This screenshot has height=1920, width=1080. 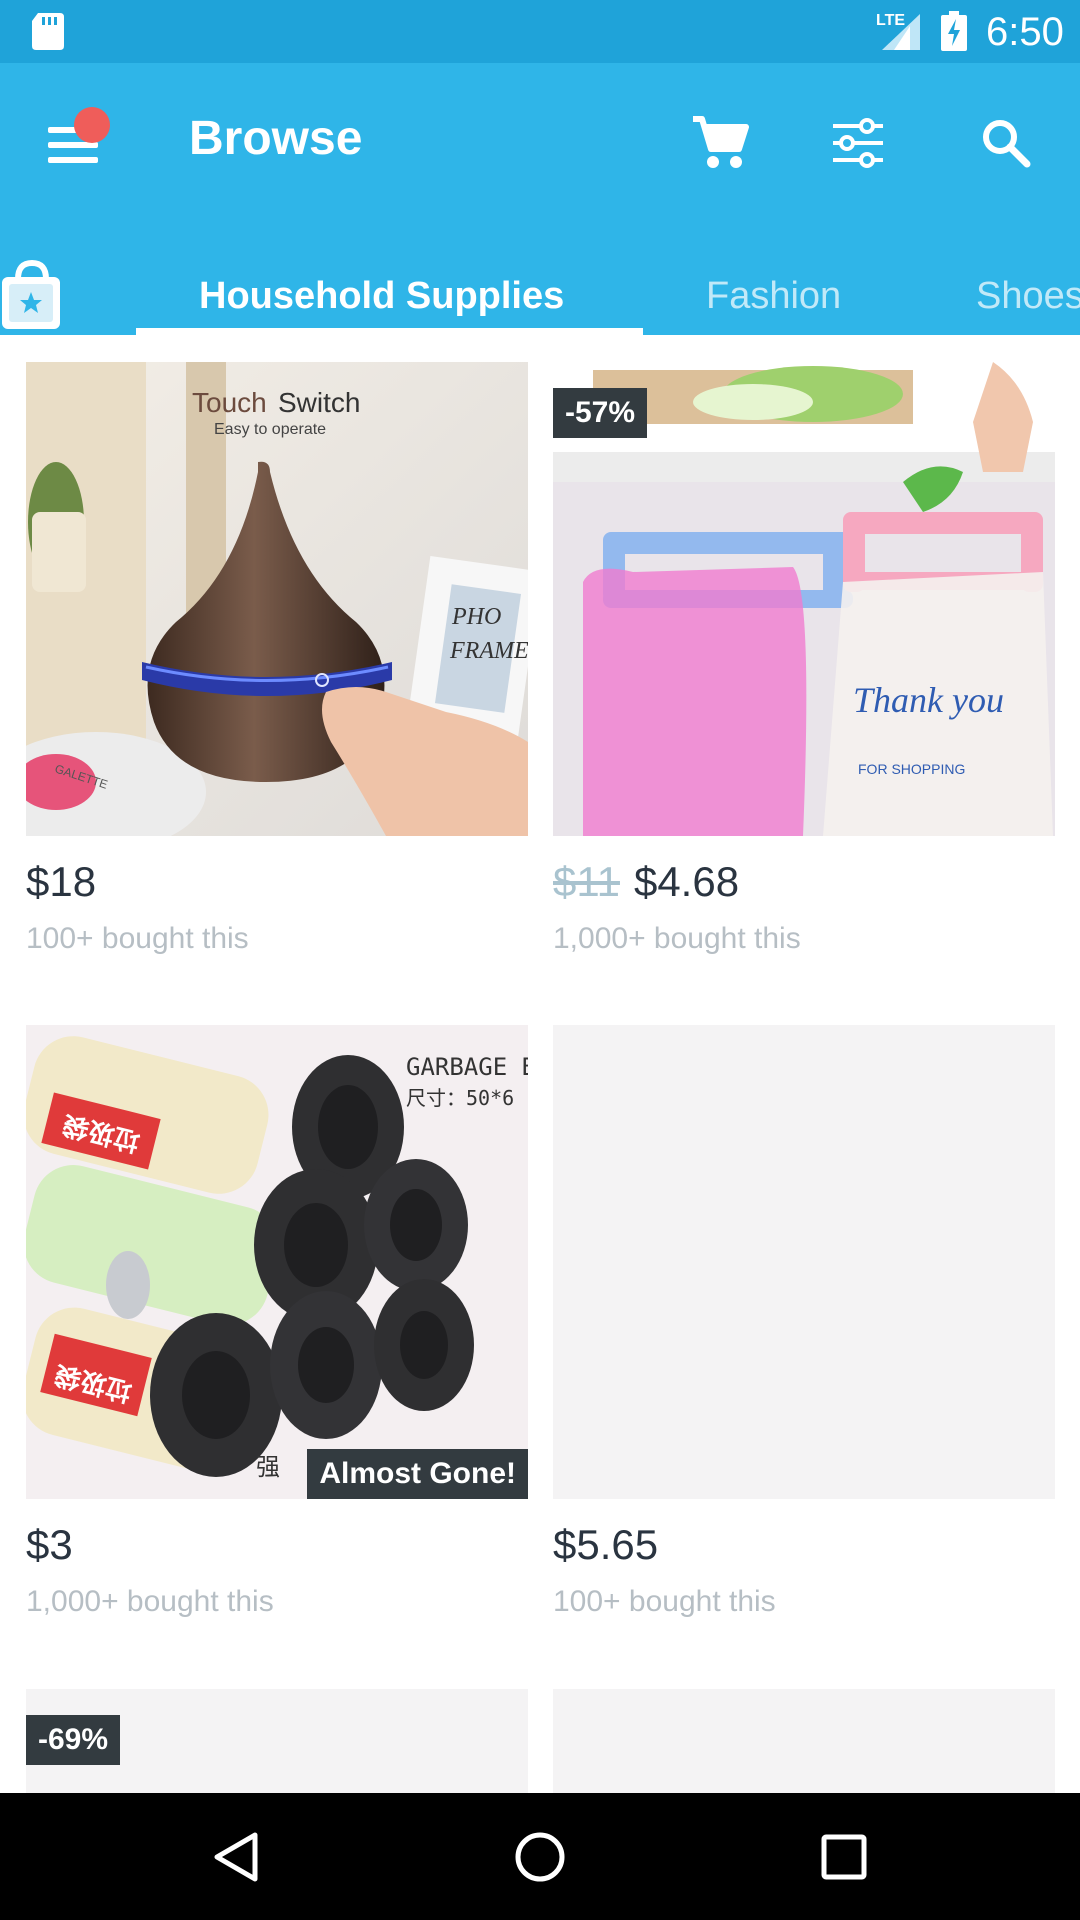 What do you see at coordinates (229, 402) in the screenshot?
I see `touch-text: Touch` at bounding box center [229, 402].